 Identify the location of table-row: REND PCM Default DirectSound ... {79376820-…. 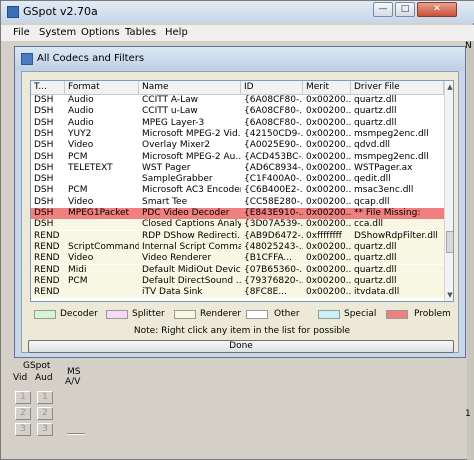
(237, 281).